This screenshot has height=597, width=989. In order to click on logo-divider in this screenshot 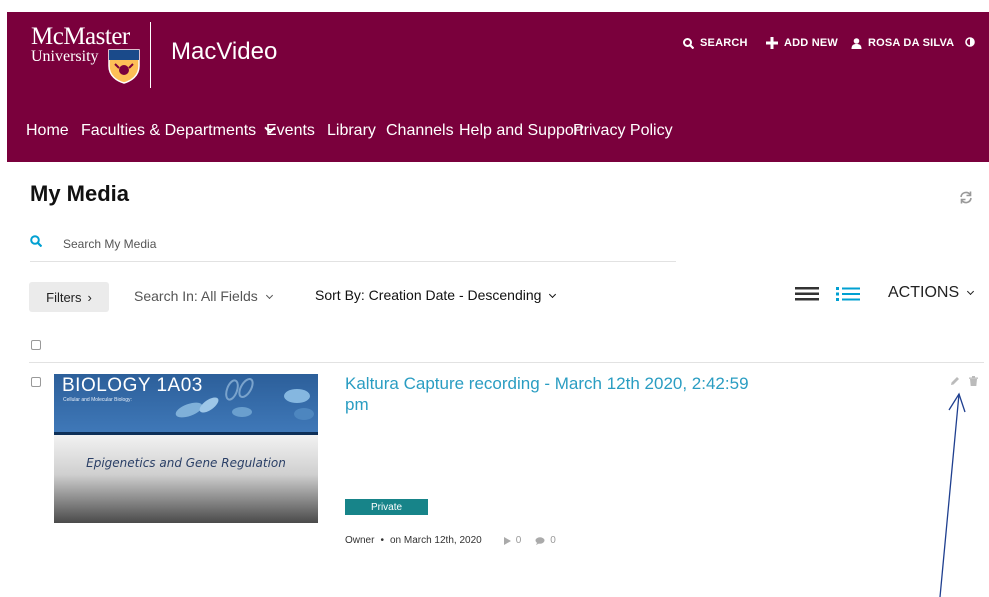, I will do `click(150, 55)`.